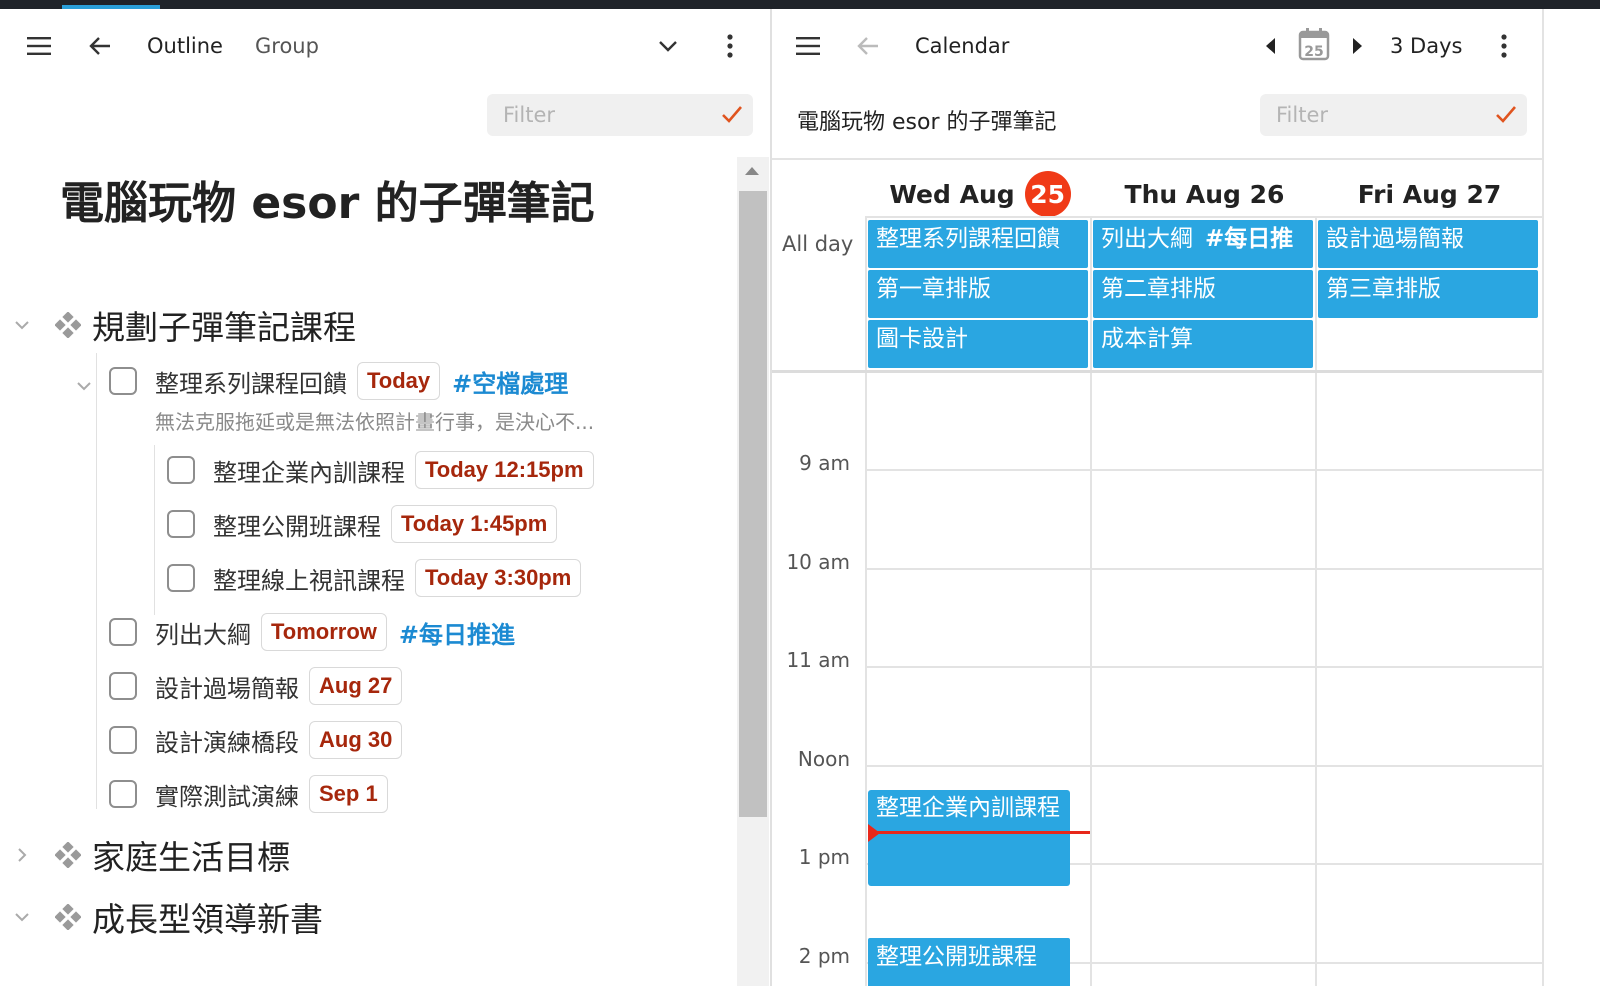 The height and width of the screenshot is (986, 1600). Describe the element at coordinates (22, 855) in the screenshot. I see `chevron-right-icon` at that location.